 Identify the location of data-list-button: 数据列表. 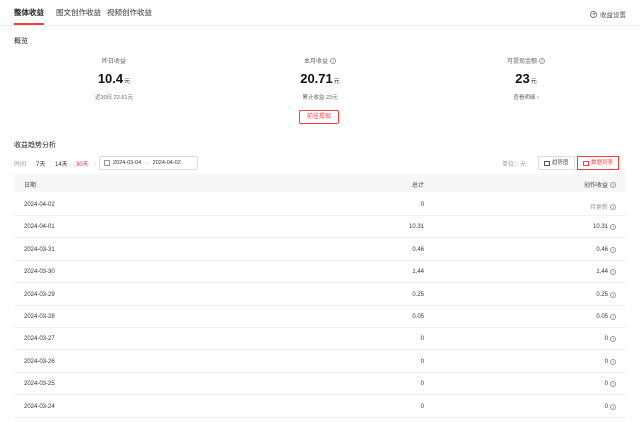
(598, 163).